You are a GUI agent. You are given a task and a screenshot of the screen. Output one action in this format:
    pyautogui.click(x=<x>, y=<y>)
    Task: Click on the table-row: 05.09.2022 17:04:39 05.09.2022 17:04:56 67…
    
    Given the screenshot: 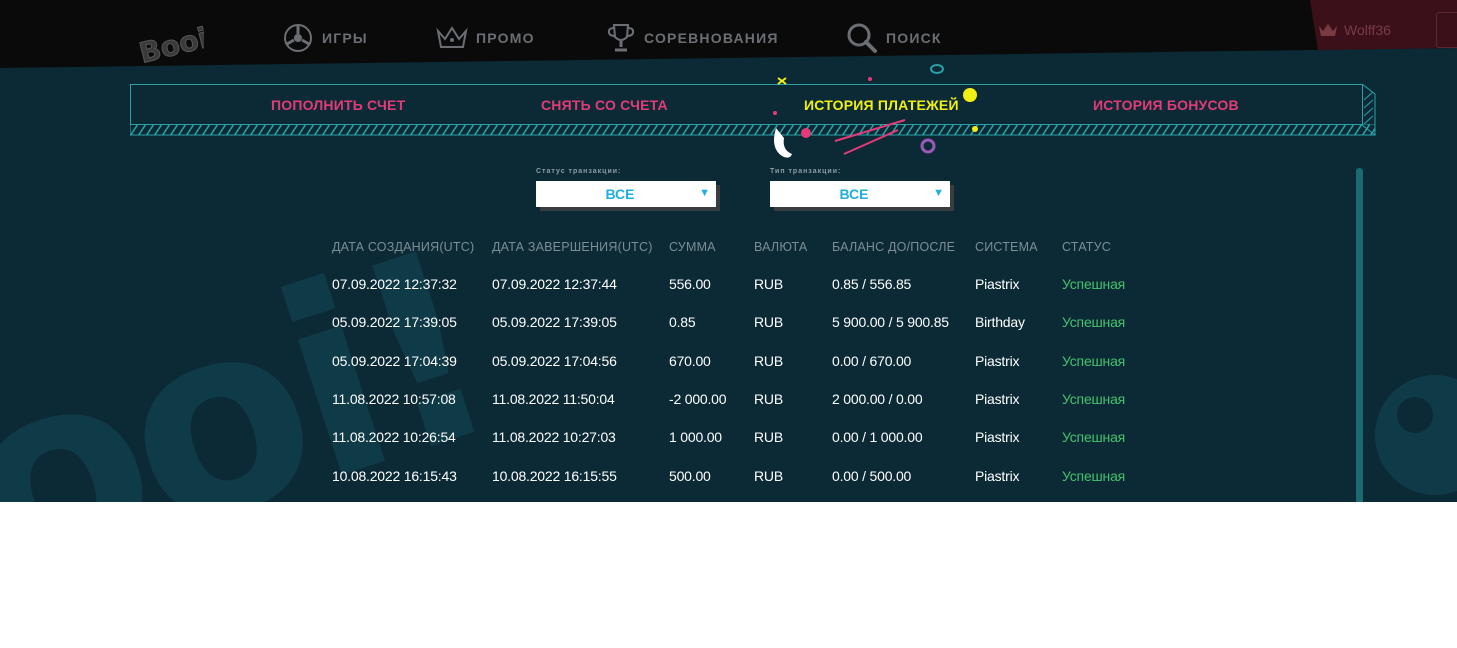 What is the action you would take?
    pyautogui.click(x=728, y=372)
    